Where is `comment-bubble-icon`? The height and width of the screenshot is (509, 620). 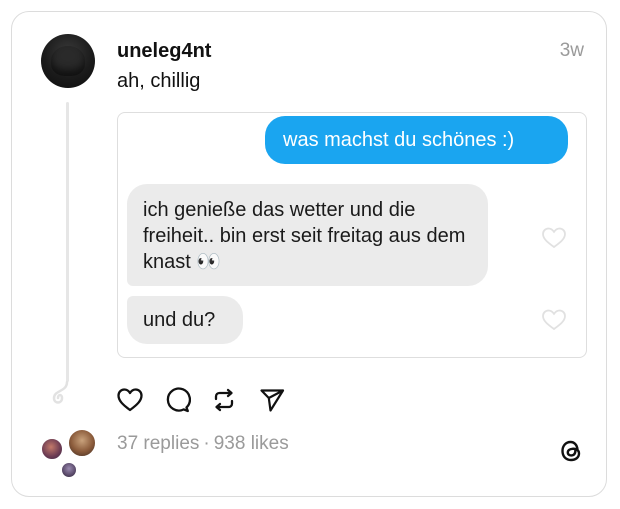
comment-bubble-icon is located at coordinates (177, 400).